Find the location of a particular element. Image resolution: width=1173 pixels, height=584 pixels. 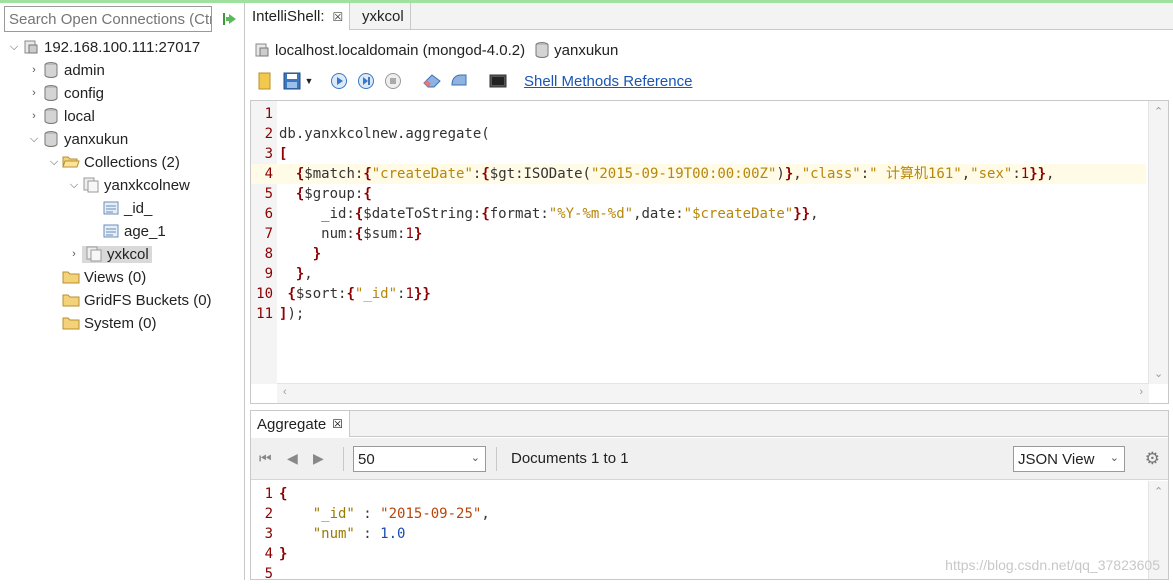

format-button is located at coordinates (459, 81).